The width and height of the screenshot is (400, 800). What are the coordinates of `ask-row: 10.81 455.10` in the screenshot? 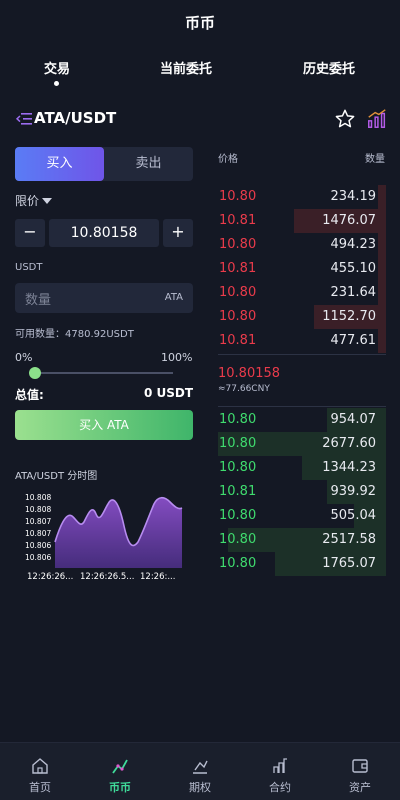 It's located at (302, 269).